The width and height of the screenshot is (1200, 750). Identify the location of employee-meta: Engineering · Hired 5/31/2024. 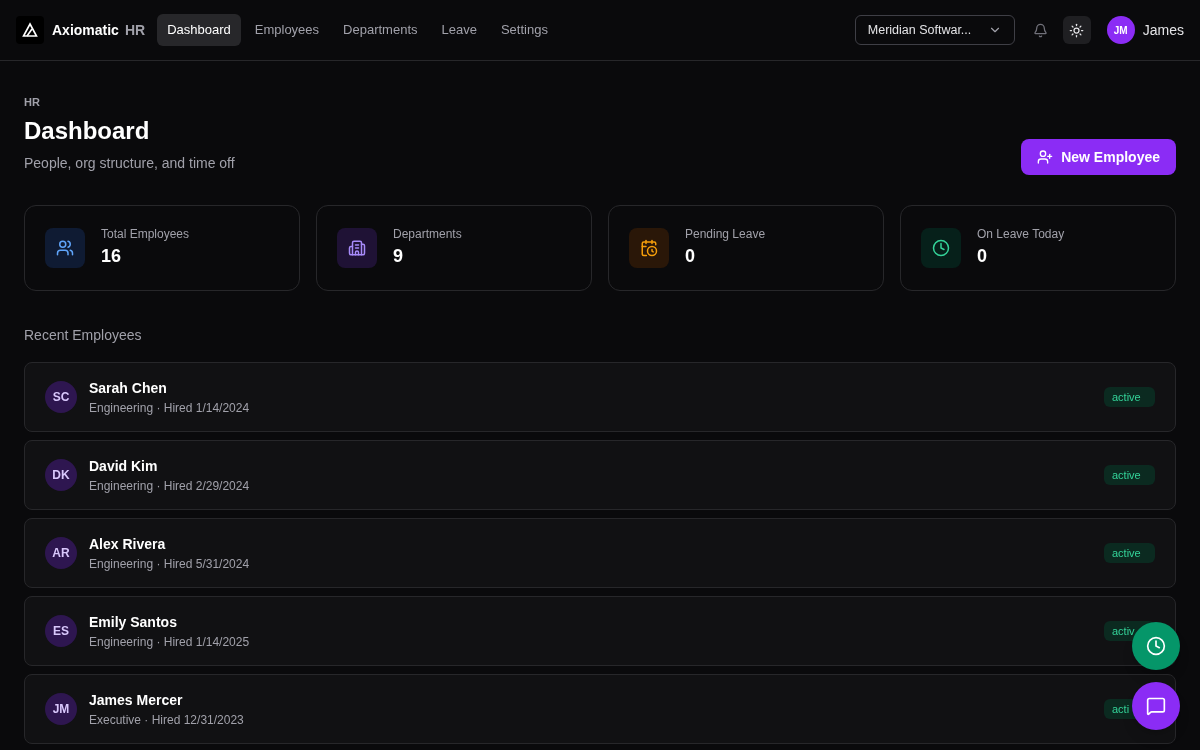
(170, 563).